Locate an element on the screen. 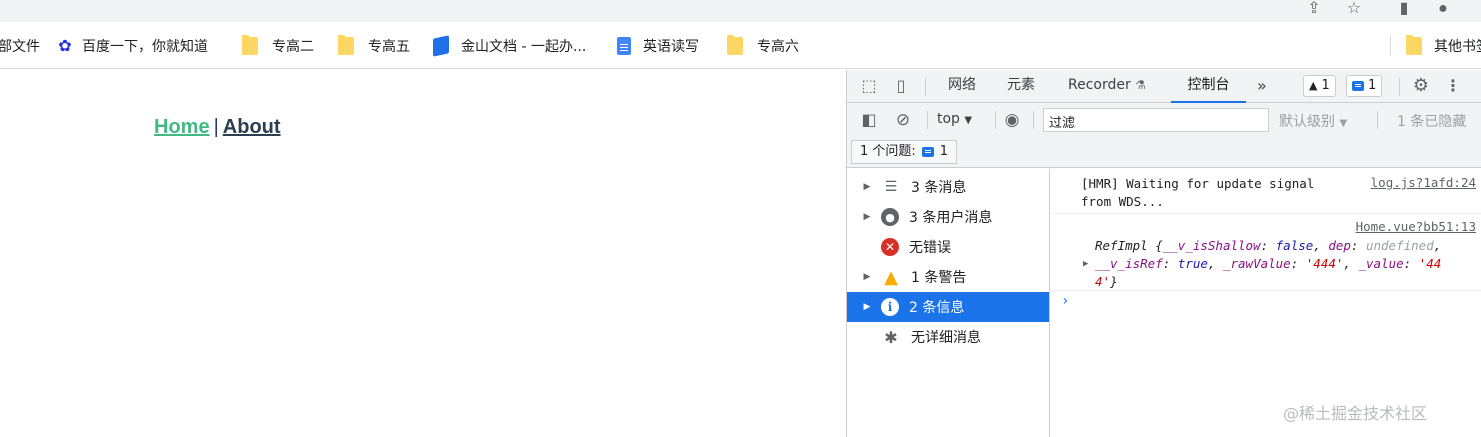 This screenshot has height=437, width=1481. tab-elements: 元素 is located at coordinates (1021, 86).